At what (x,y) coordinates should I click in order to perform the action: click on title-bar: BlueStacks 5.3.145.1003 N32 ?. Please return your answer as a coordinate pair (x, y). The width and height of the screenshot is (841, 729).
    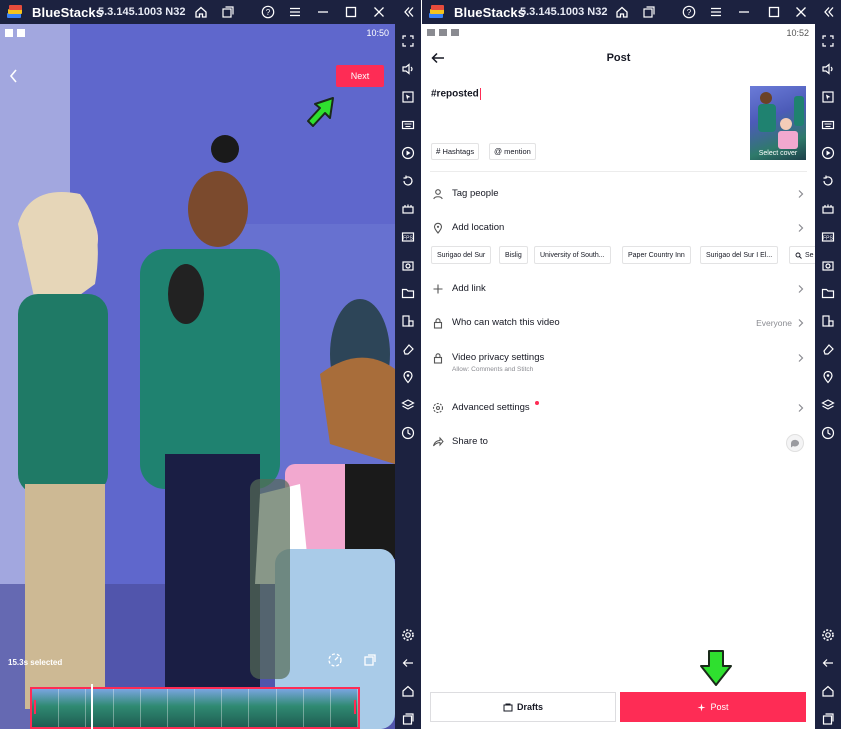
    Looking at the image, I should click on (210, 12).